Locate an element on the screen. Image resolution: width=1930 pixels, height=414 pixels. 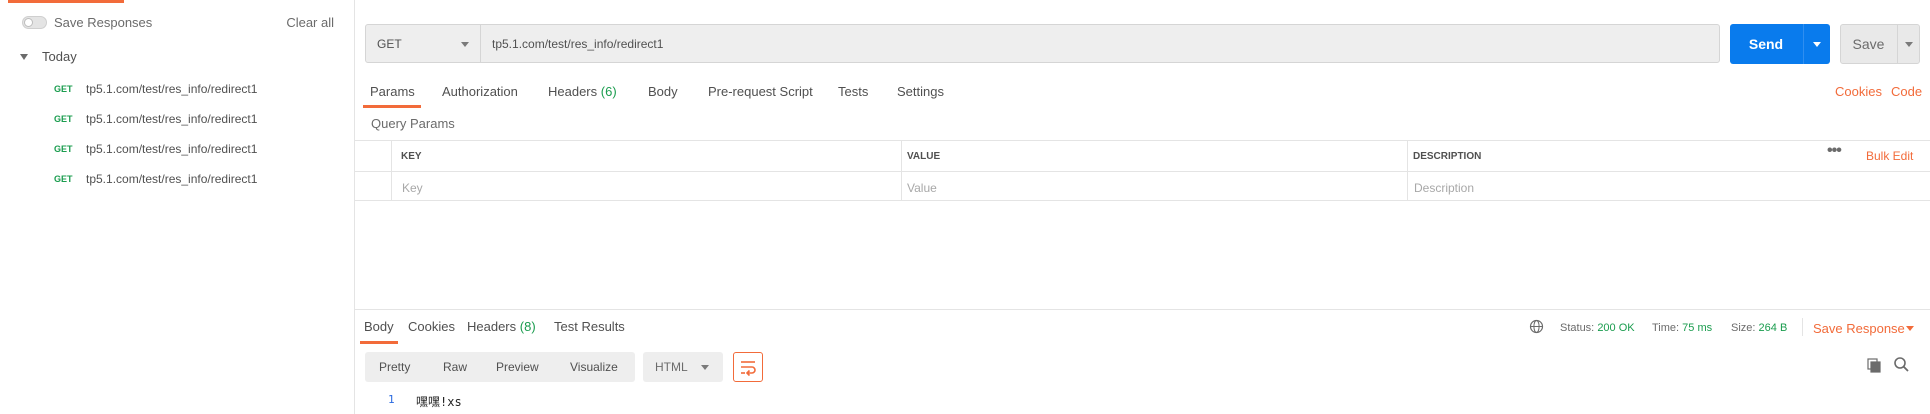
clear-all-button: Clear all is located at coordinates (310, 22).